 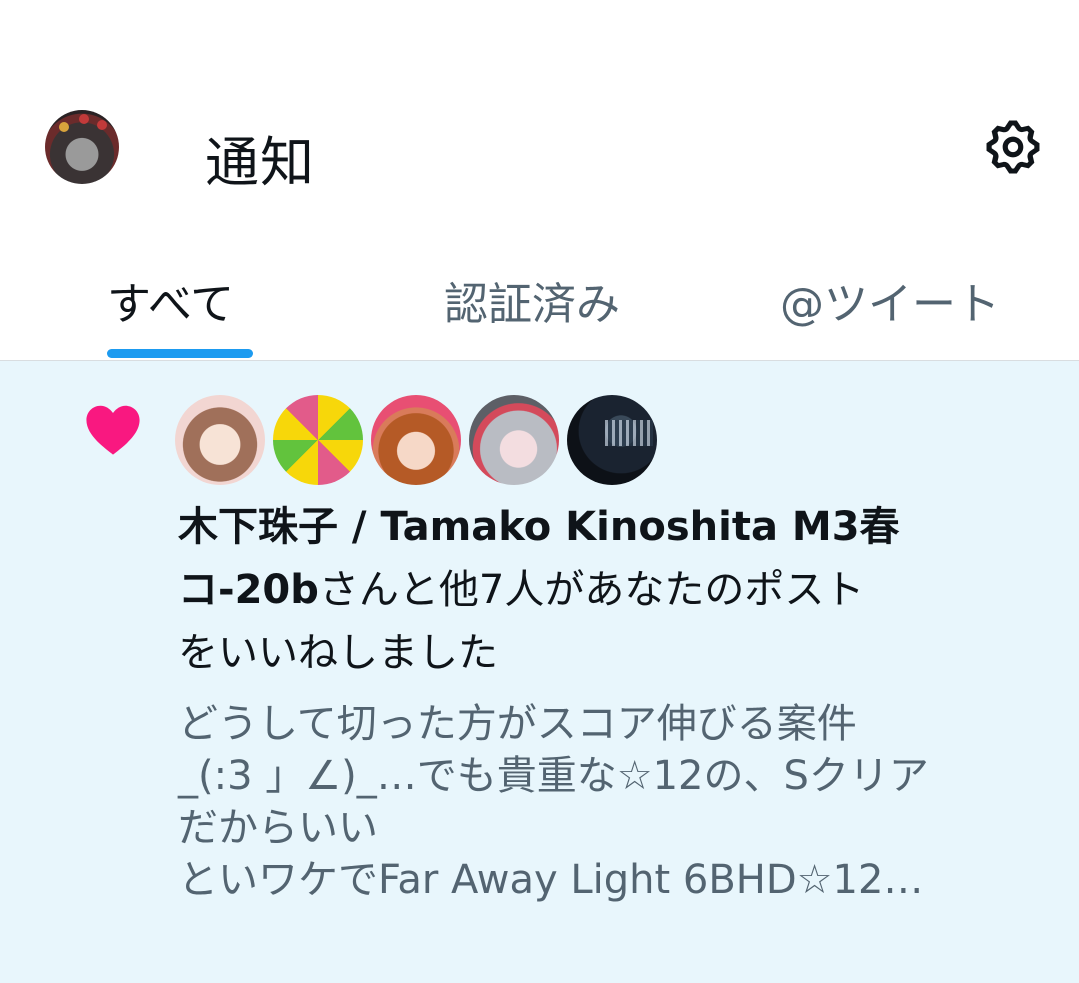 I want to click on heart-icon, so click(x=113, y=430).